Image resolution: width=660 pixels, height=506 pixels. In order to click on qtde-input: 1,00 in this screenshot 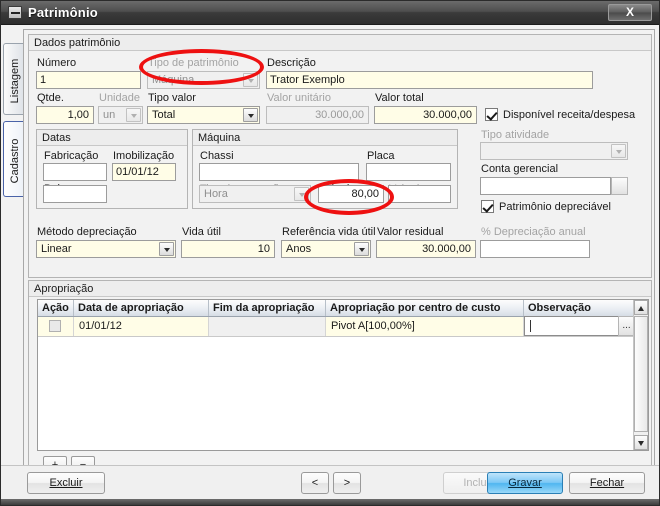, I will do `click(65, 115)`.